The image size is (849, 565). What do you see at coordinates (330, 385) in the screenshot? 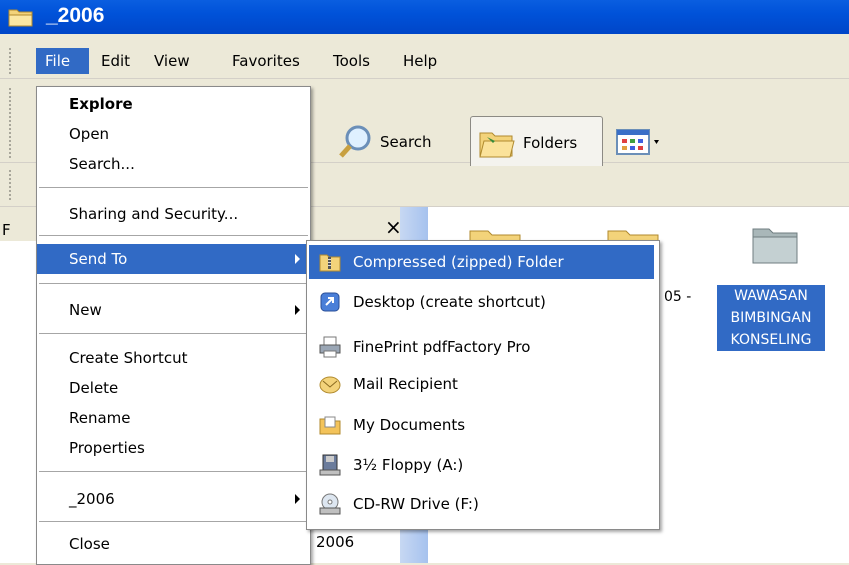
I see `mail-icon` at bounding box center [330, 385].